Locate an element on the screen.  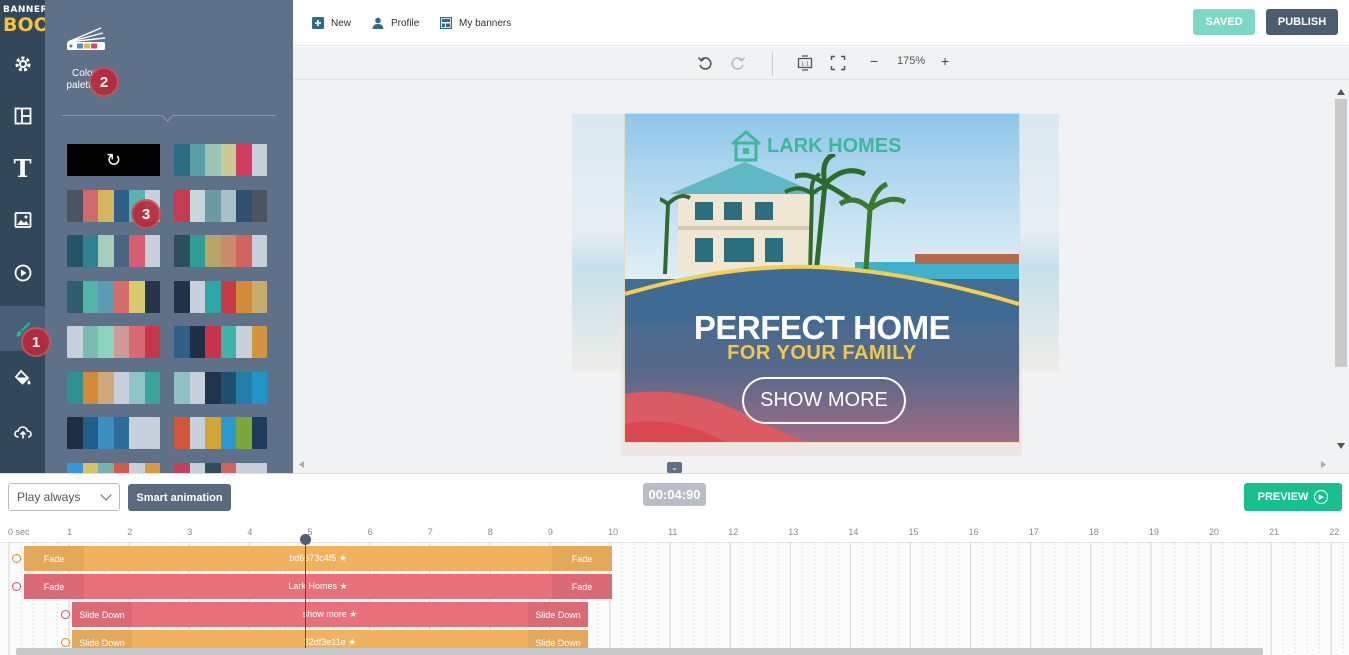
house-logo-icon is located at coordinates (746, 146).